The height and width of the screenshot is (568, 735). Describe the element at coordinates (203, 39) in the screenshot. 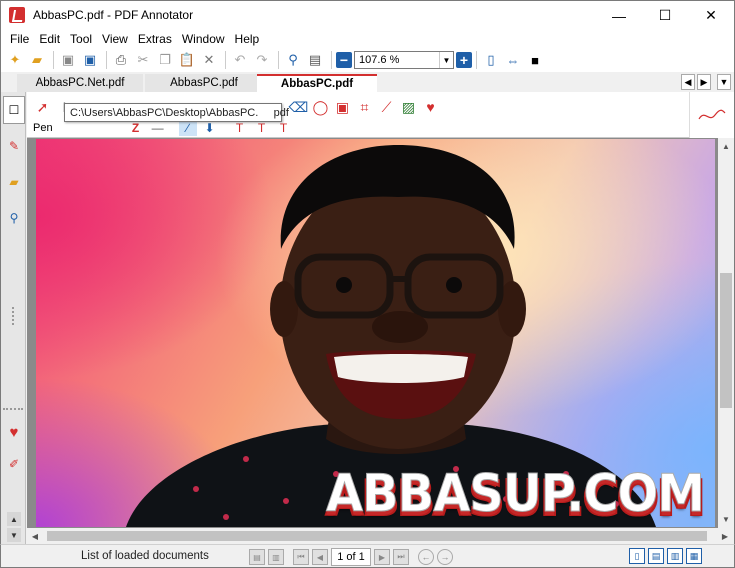

I see `menu-window: Window` at that location.